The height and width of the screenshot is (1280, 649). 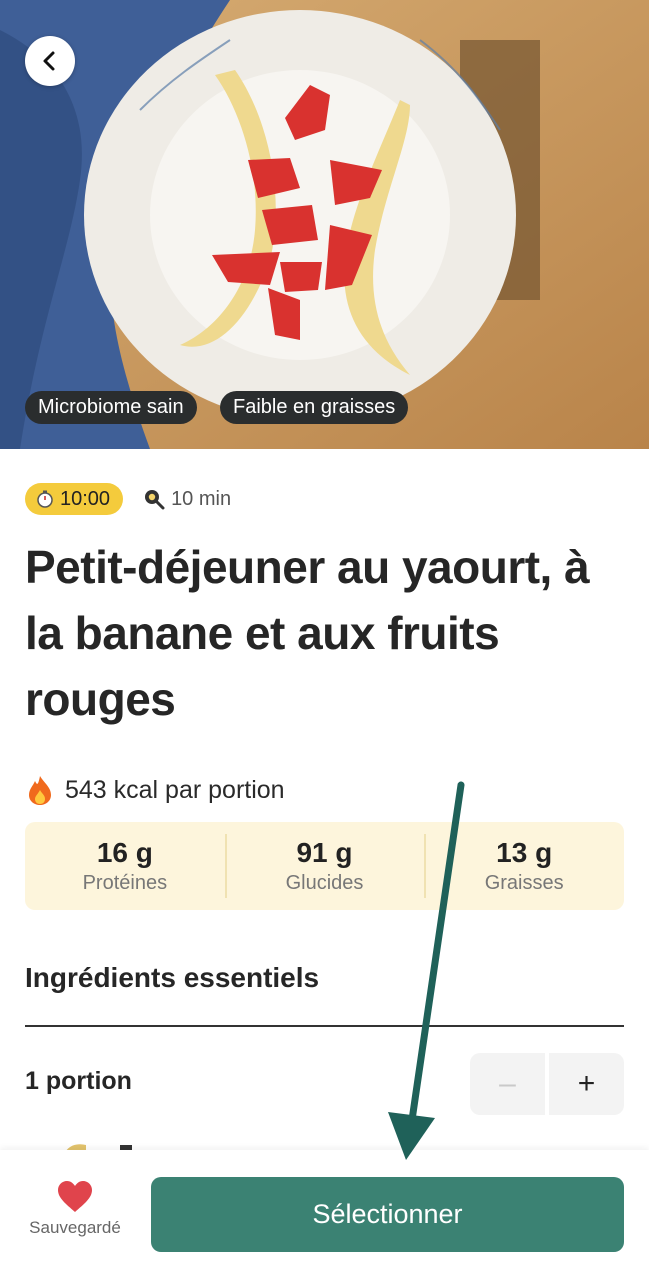 What do you see at coordinates (75, 1227) in the screenshot?
I see `save-label: Sauvegardé` at bounding box center [75, 1227].